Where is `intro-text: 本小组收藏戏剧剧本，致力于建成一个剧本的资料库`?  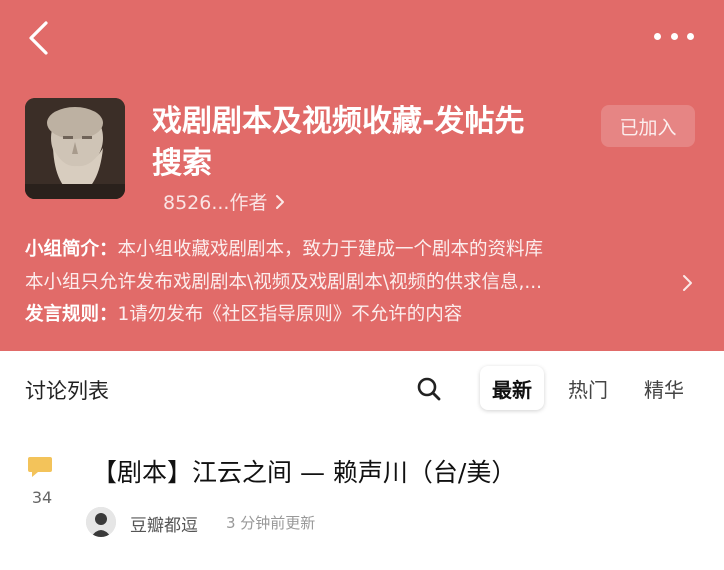
intro-text: 本小组收藏戏剧剧本，致力于建成一个剧本的资料库 is located at coordinates (330, 249).